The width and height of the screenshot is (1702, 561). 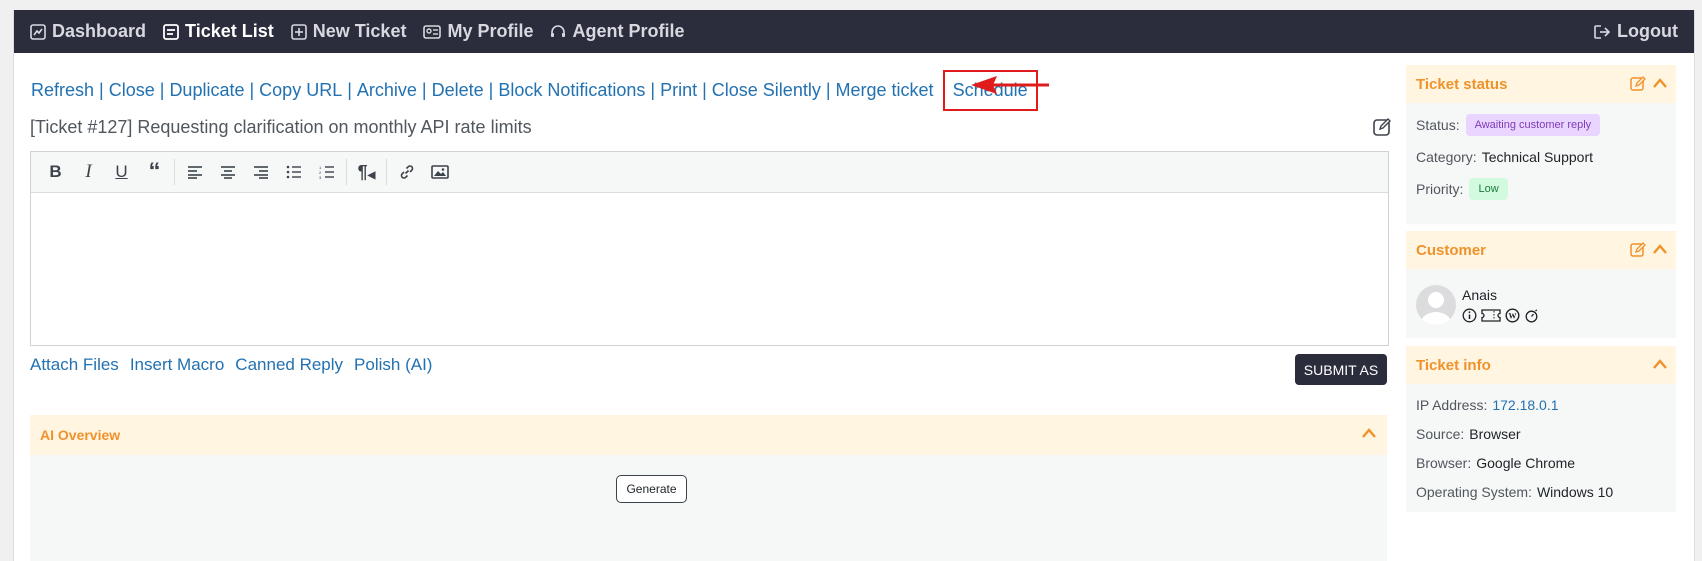 I want to click on customer-body: Anais W, so click(x=1541, y=305).